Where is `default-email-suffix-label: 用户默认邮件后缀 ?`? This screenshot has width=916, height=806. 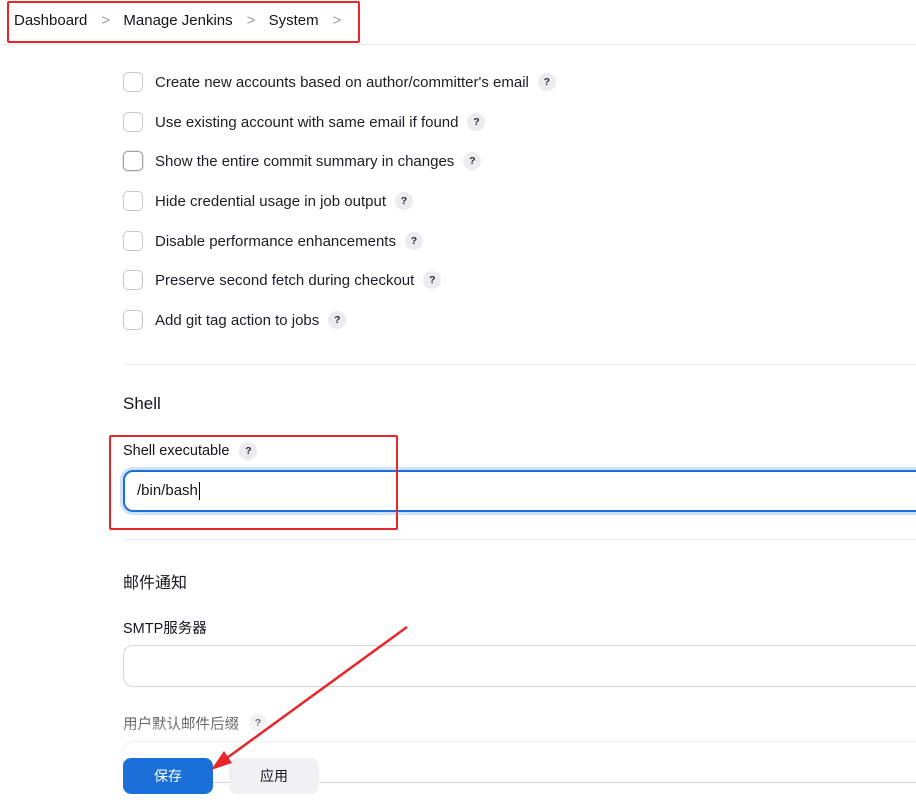
default-email-suffix-label: 用户默认邮件后缀 ? is located at coordinates (195, 723).